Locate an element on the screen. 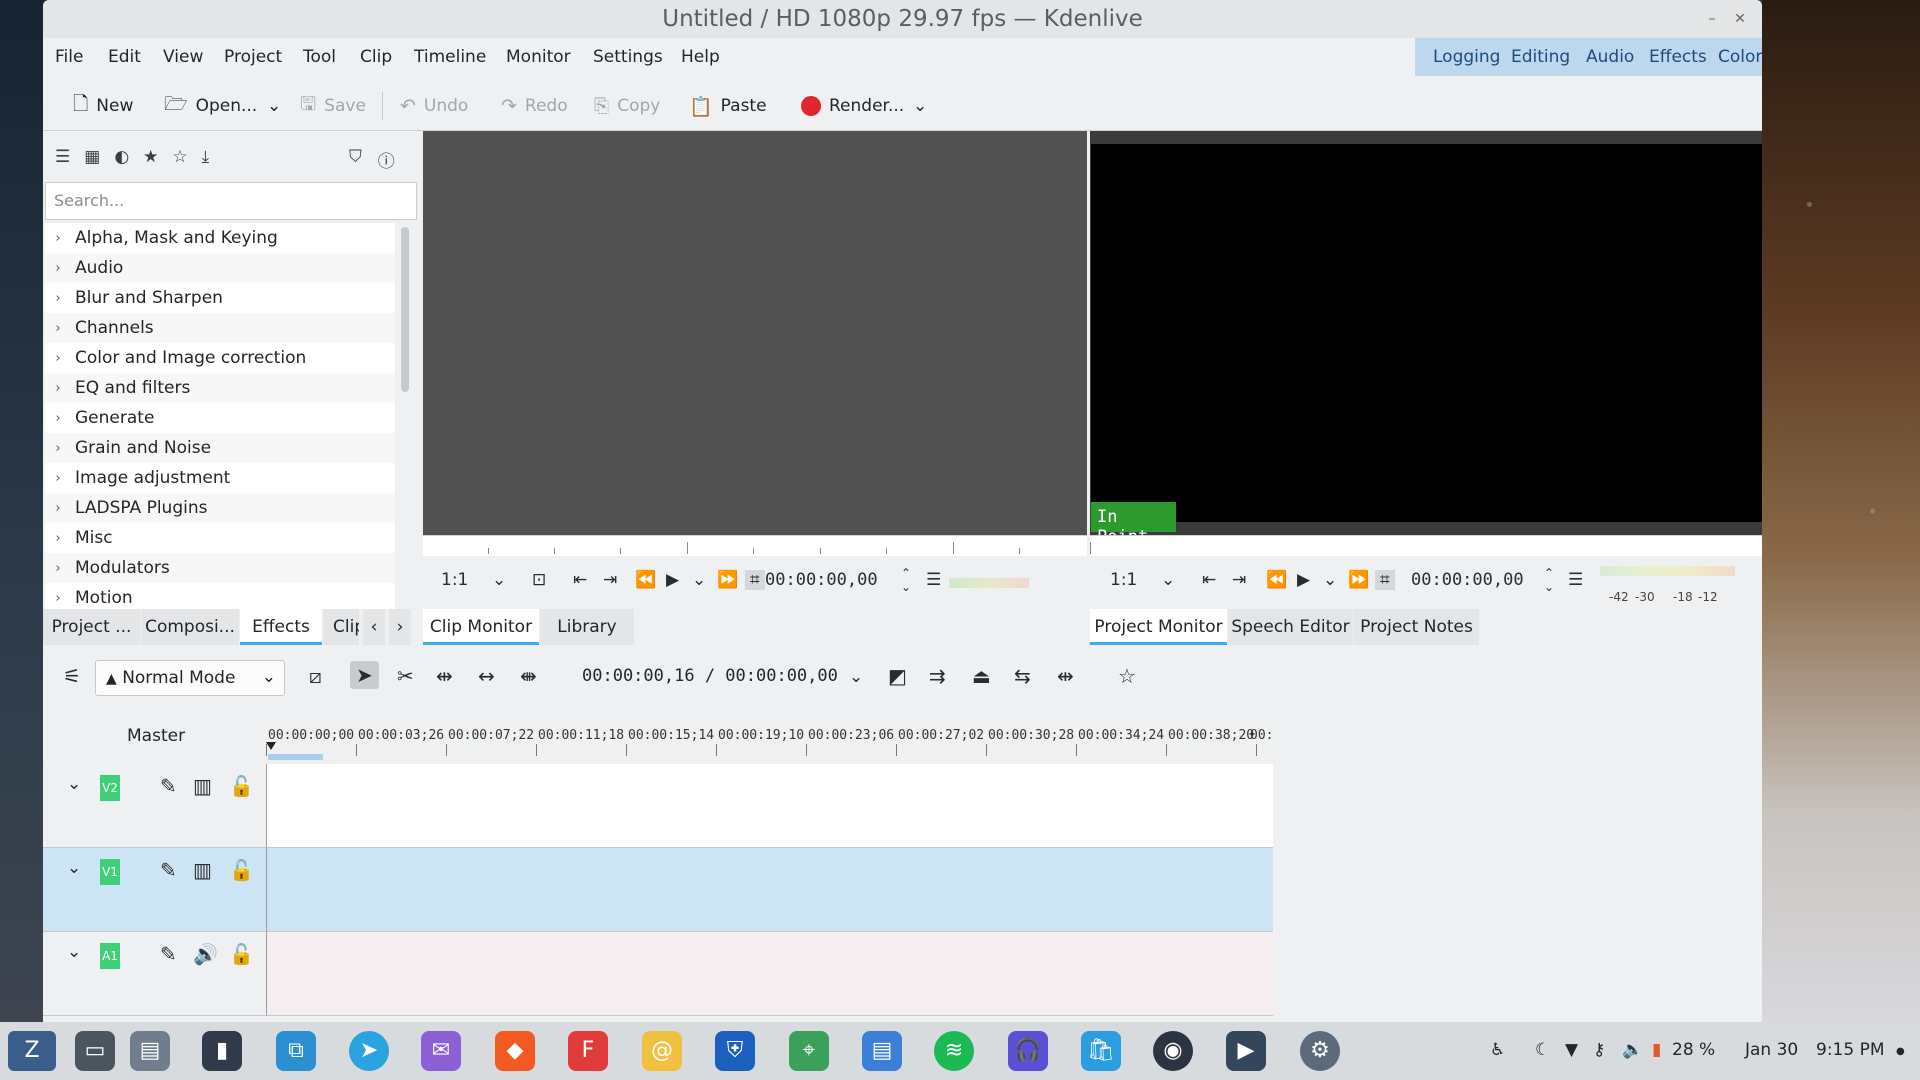 The height and width of the screenshot is (1080, 1920). menu-project: Project is located at coordinates (253, 57).